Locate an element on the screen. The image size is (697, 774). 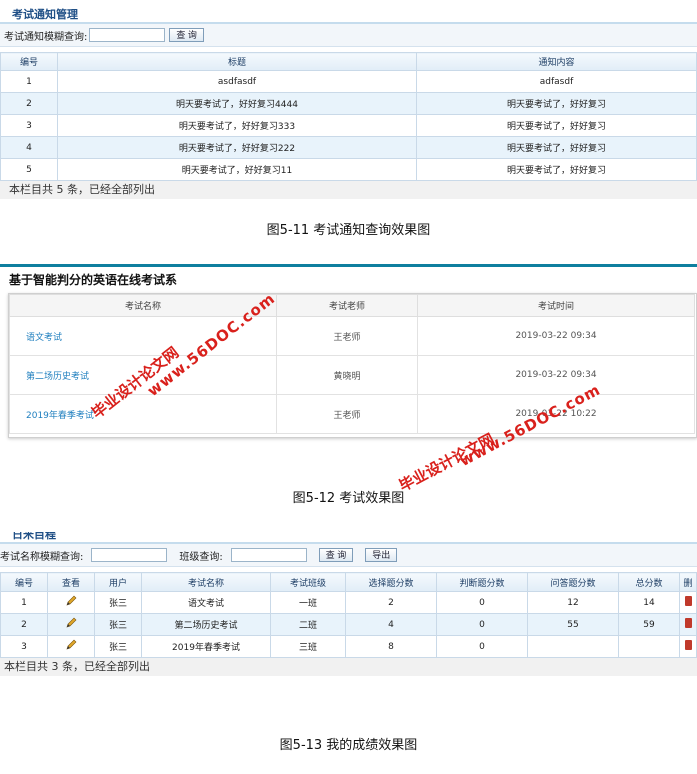
col-total: 总分数 is located at coordinates (649, 582).